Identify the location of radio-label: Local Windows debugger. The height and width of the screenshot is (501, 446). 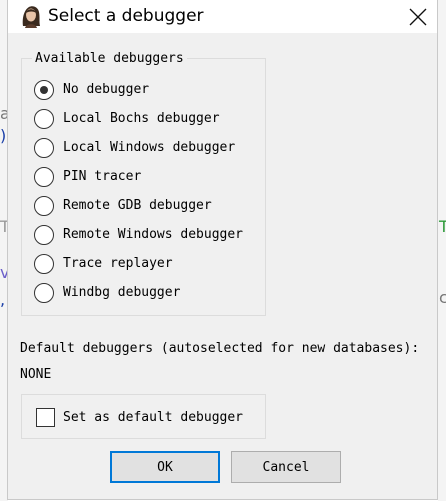
(149, 148).